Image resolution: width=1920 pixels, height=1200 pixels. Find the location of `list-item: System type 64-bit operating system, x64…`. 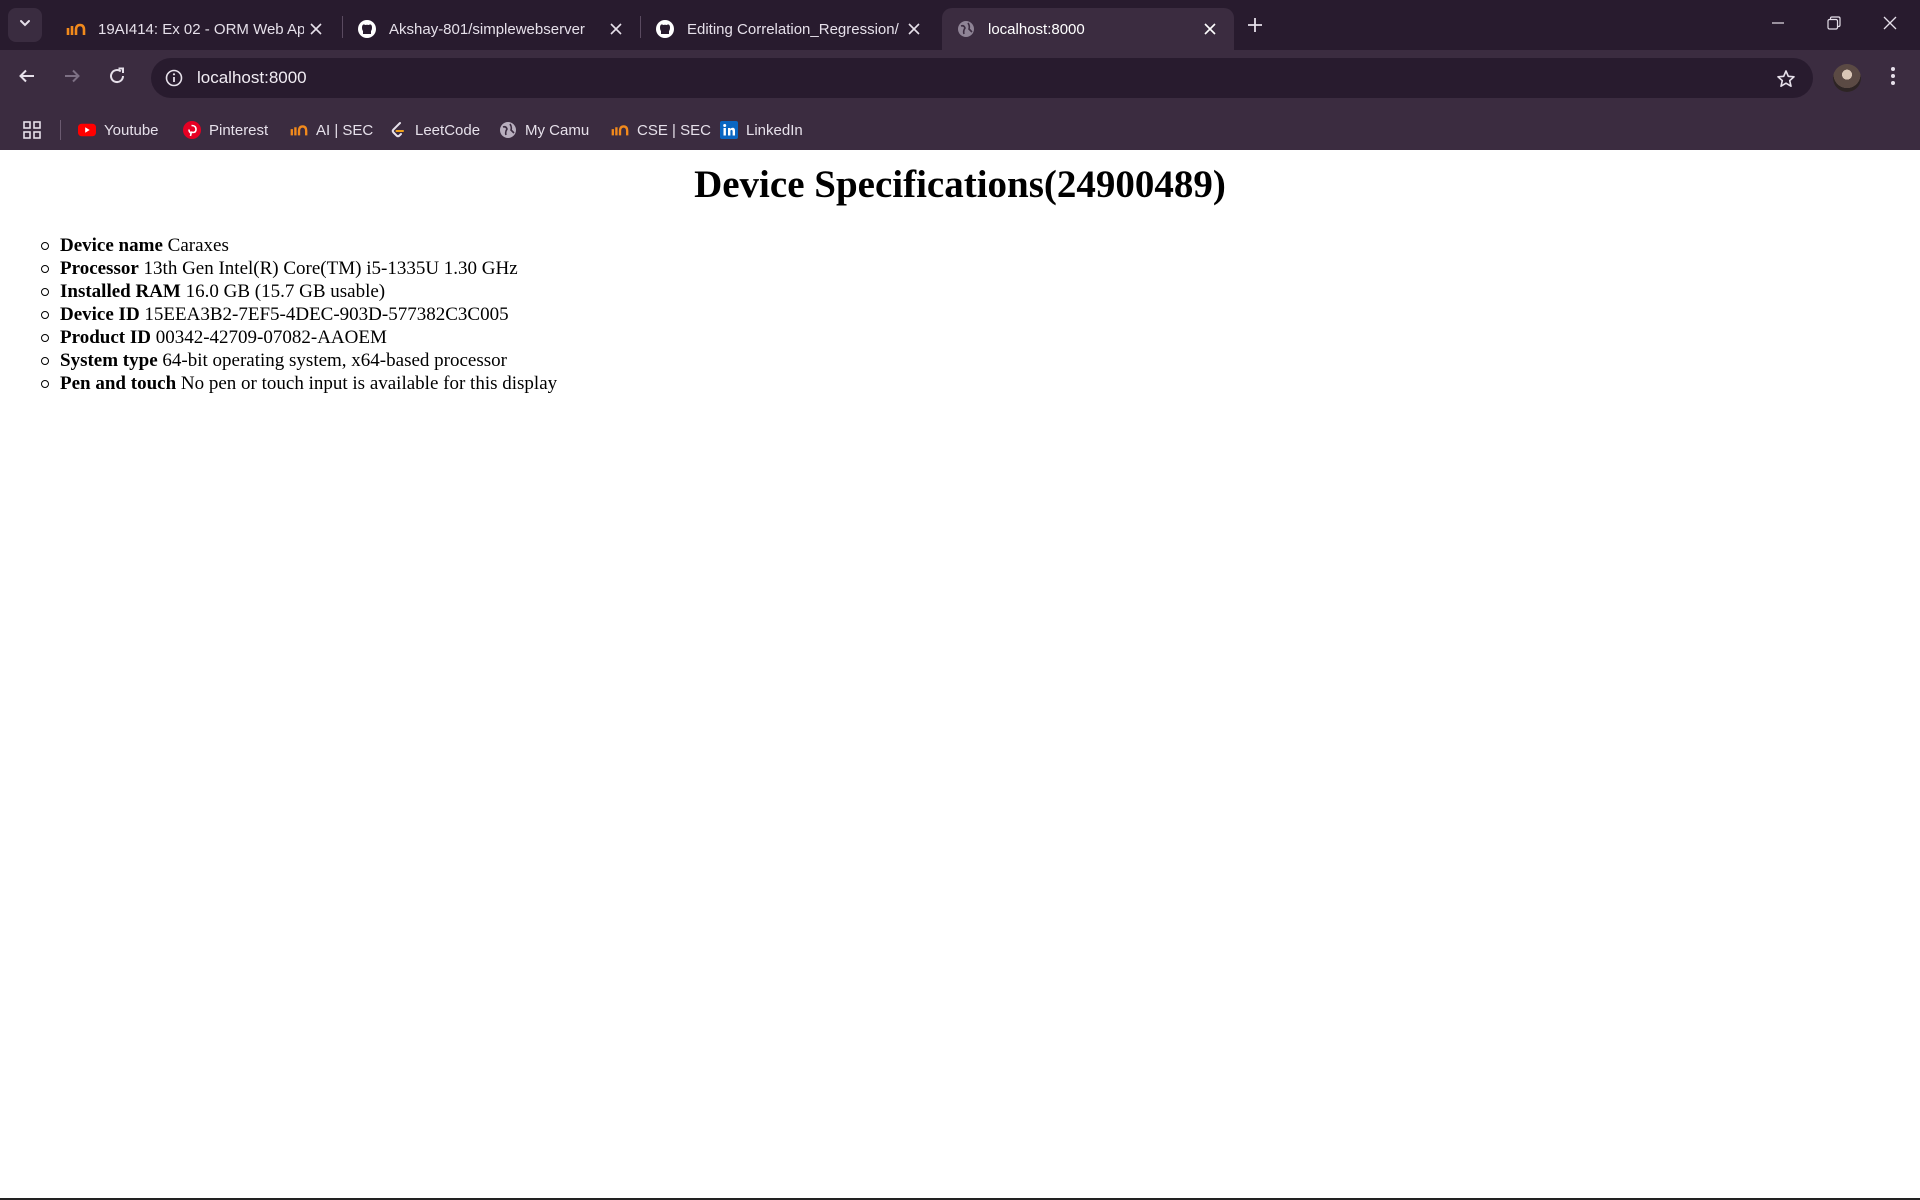

list-item: System type 64-bit operating system, x64… is located at coordinates (298, 360).